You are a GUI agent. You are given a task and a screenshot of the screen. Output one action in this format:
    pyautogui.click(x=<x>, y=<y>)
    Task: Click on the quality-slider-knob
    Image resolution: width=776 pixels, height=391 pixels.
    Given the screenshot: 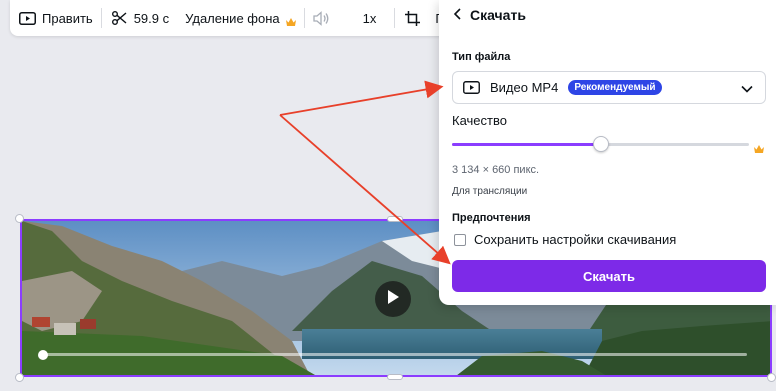 What is the action you would take?
    pyautogui.click(x=600, y=144)
    